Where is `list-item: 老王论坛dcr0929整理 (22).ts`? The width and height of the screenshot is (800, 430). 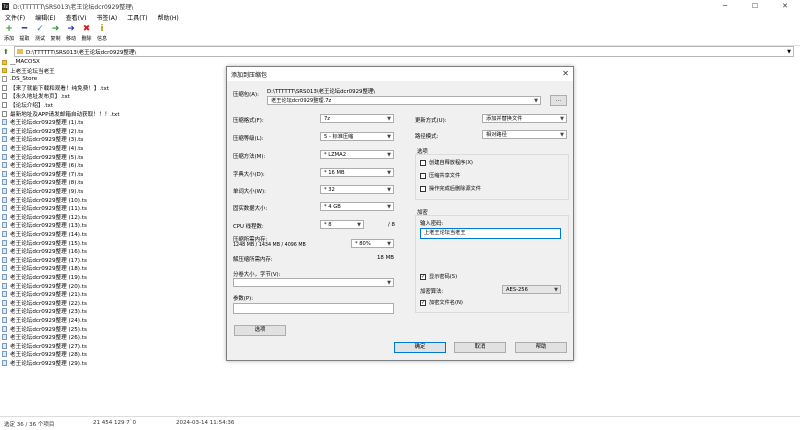
list-item: 老王论坛dcr0929整理 (22).ts is located at coordinates (44, 303).